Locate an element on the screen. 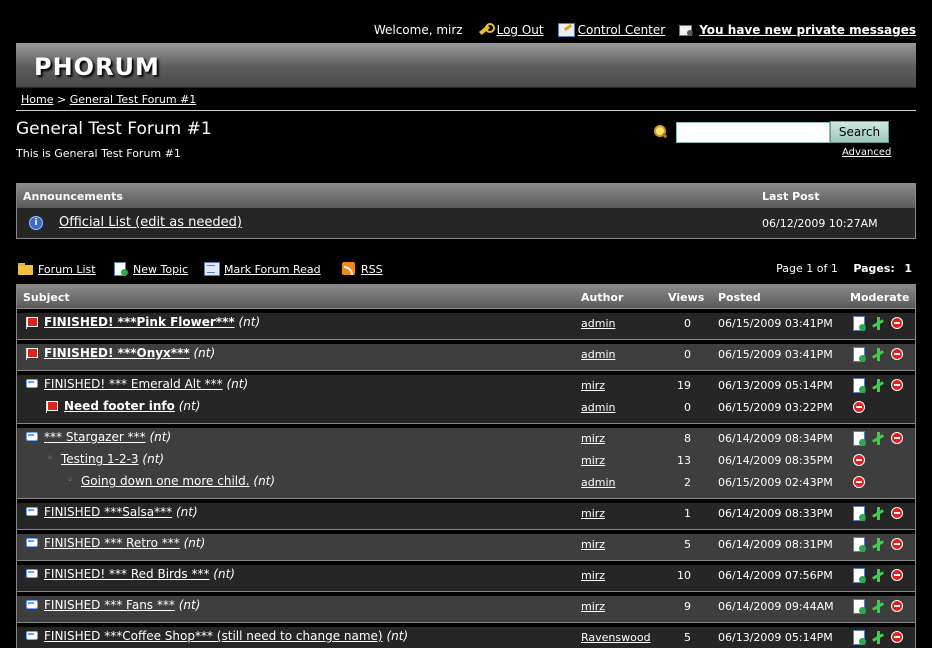 Image resolution: width=932 pixels, height=648 pixels. topic-link: FINISHED *** Fans *** is located at coordinates (109, 605).